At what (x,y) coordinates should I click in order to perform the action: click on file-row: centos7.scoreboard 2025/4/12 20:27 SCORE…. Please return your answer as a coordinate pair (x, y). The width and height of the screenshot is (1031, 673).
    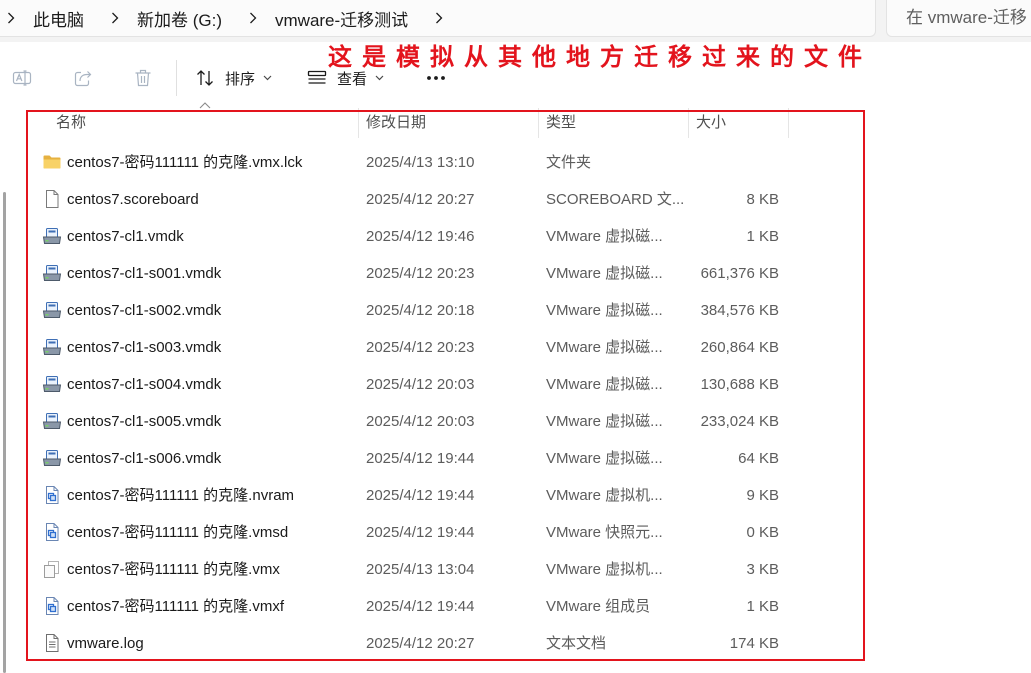
    Looking at the image, I should click on (515, 199).